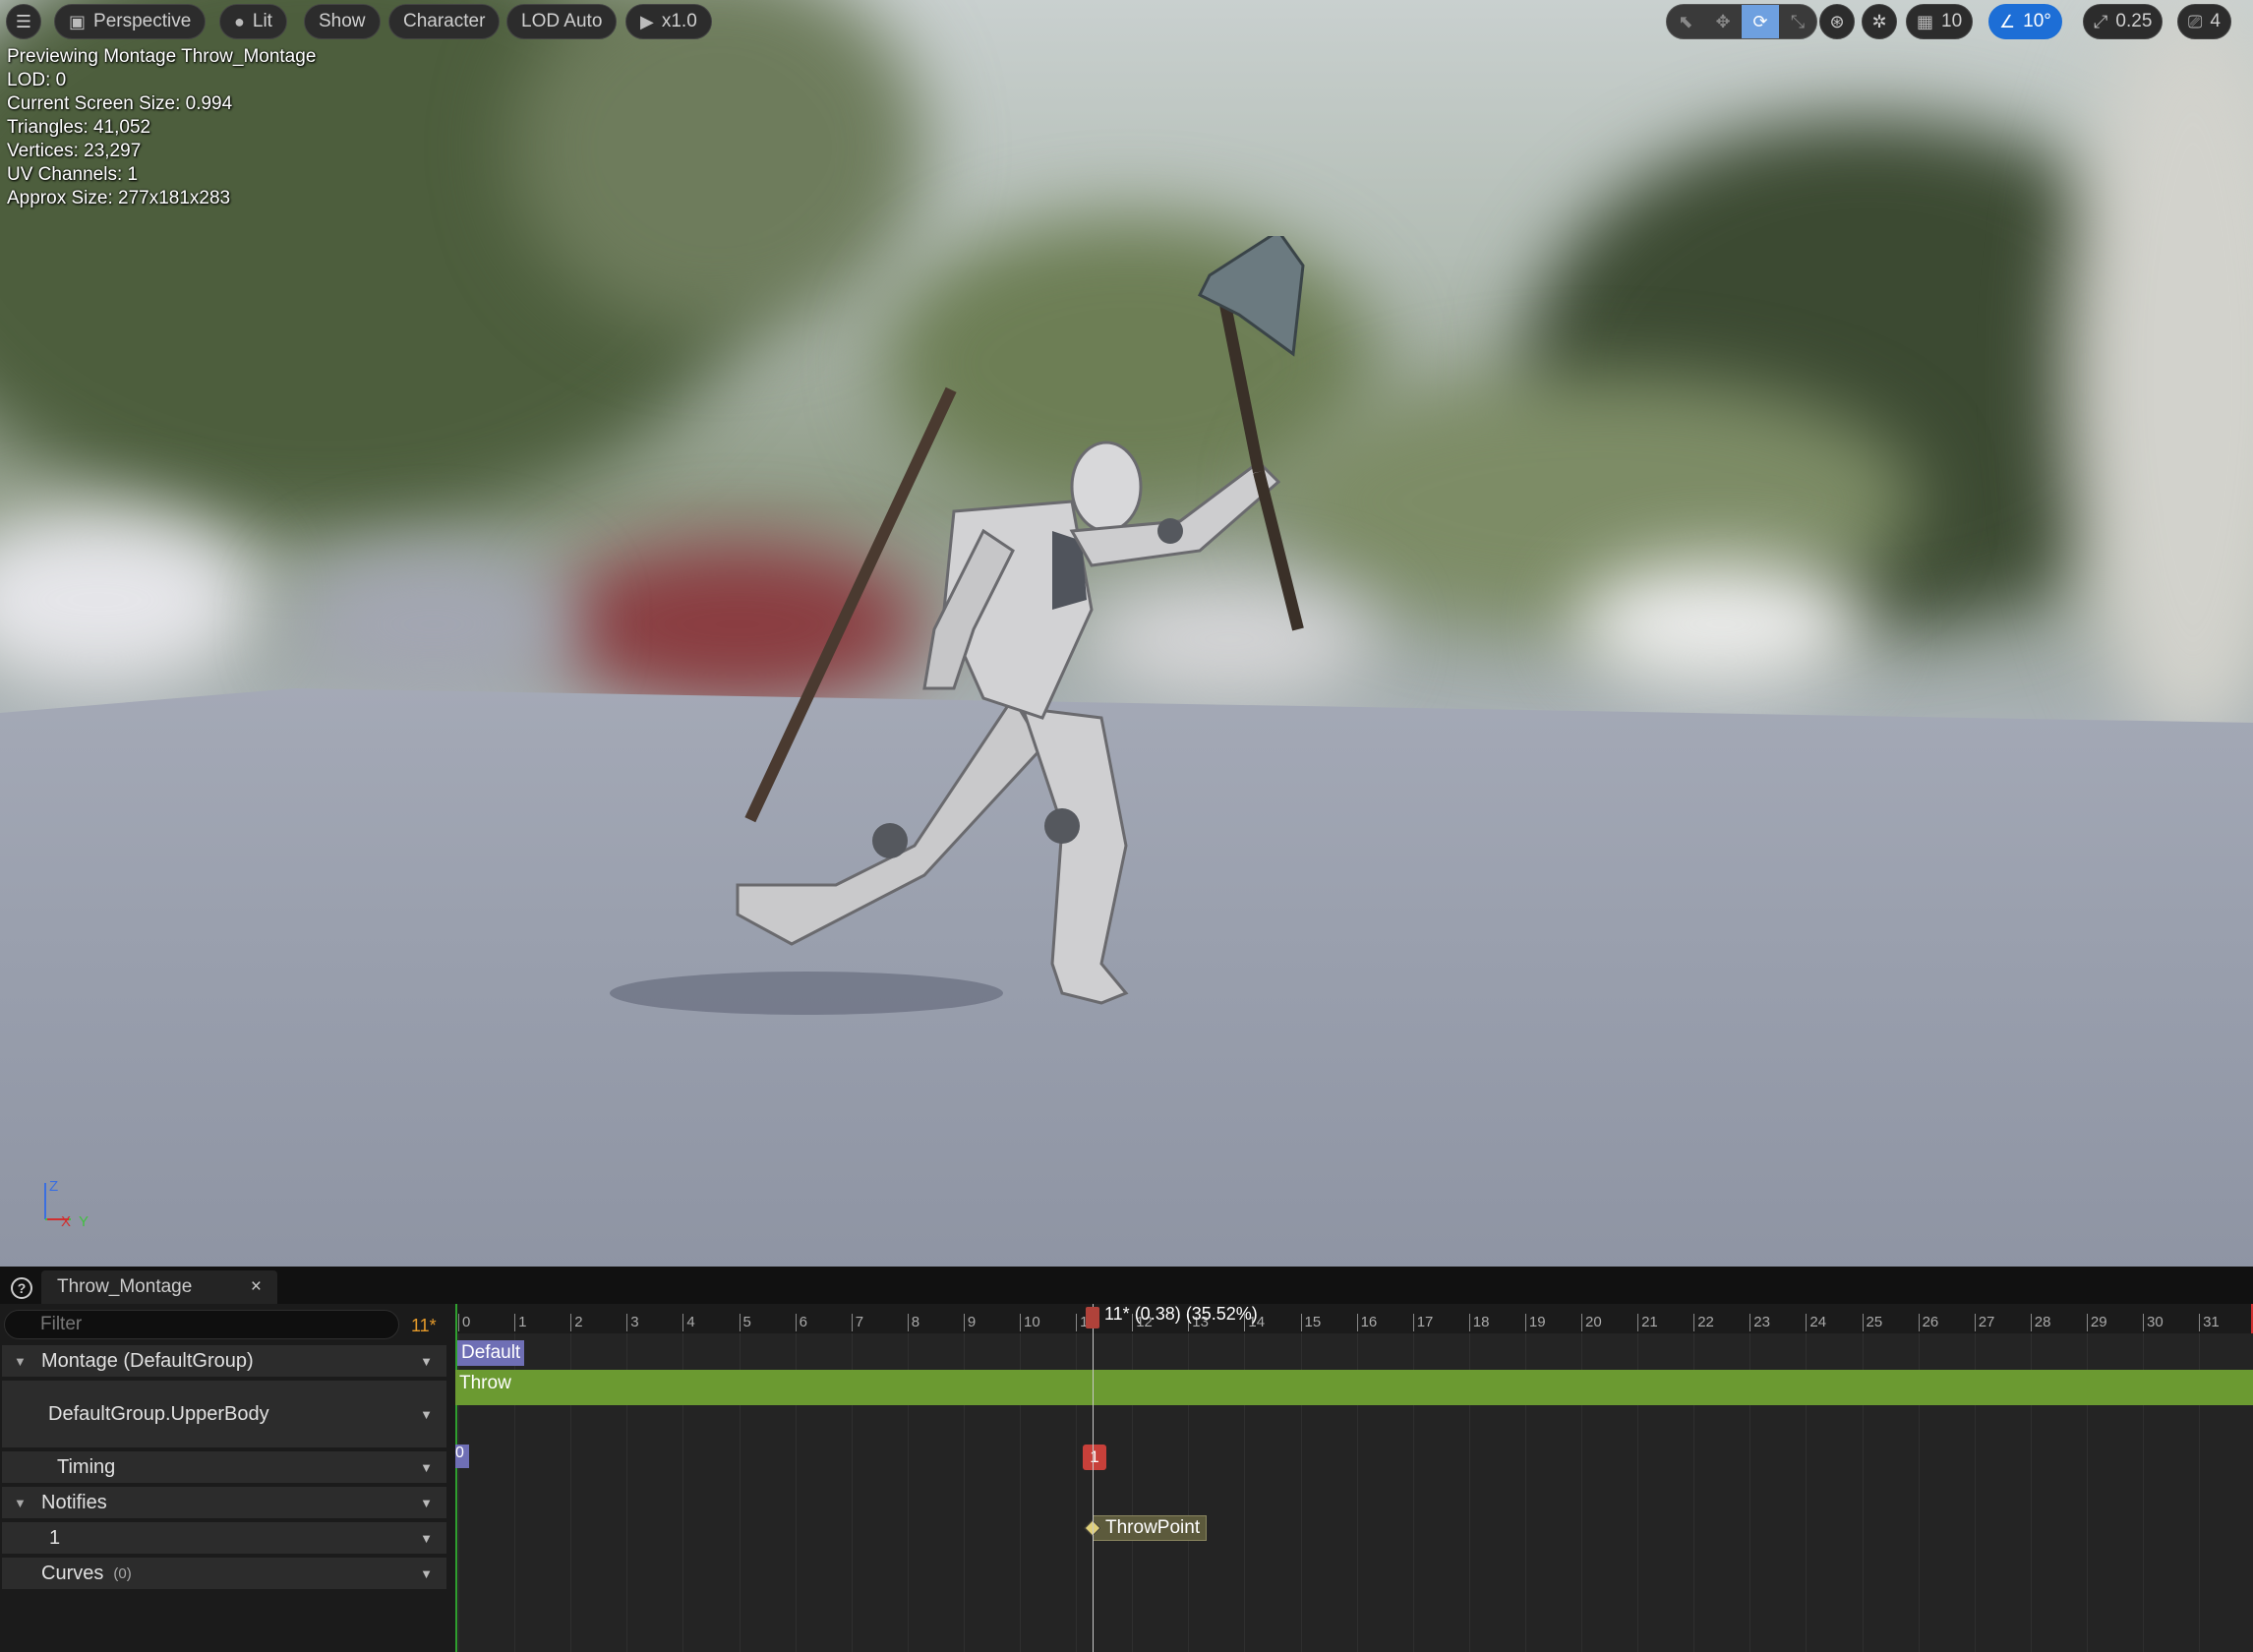 Image resolution: width=2253 pixels, height=1652 pixels. Describe the element at coordinates (1759, 1322) in the screenshot. I see `ruler-tick: 23` at that location.